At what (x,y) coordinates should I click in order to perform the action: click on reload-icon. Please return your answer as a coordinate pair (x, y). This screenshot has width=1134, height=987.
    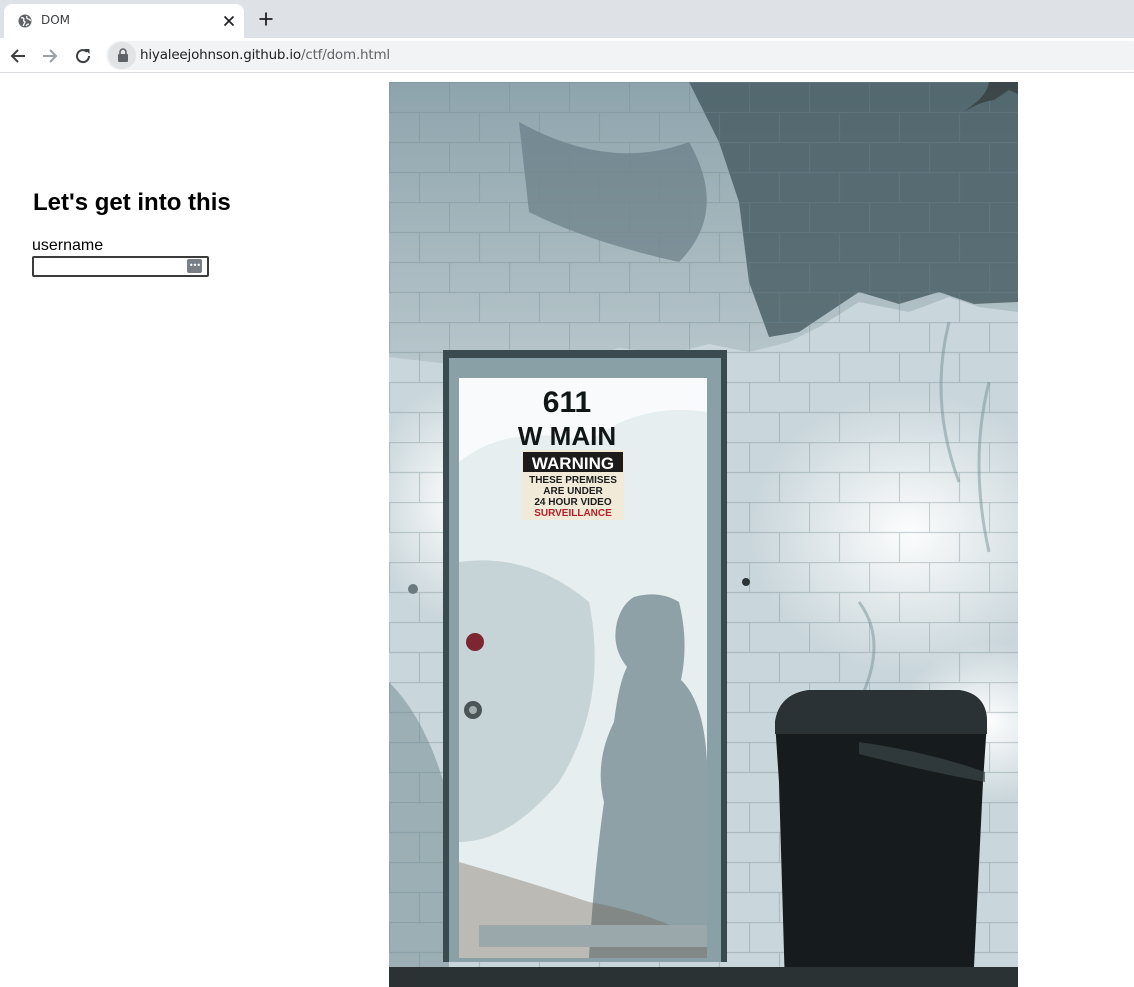
    Looking at the image, I should click on (83, 56).